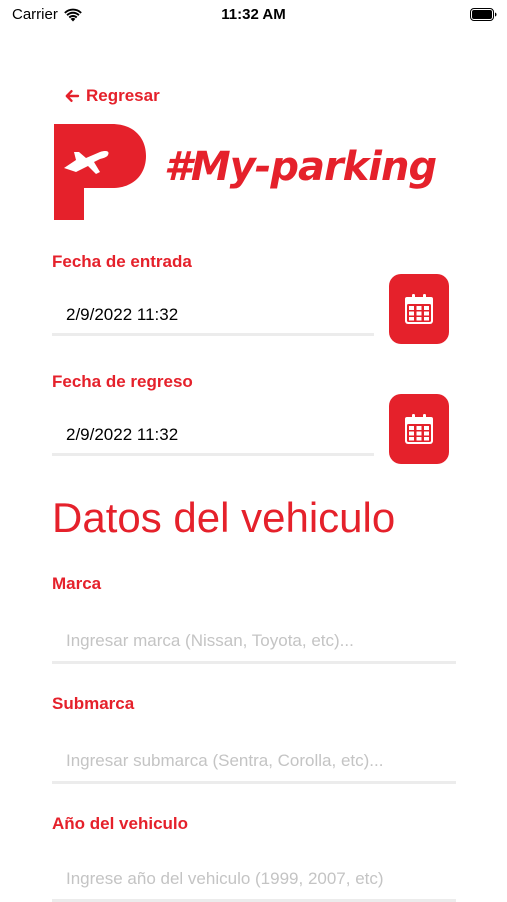  What do you see at coordinates (93, 703) in the screenshot?
I see `submodel-label: Submarca` at bounding box center [93, 703].